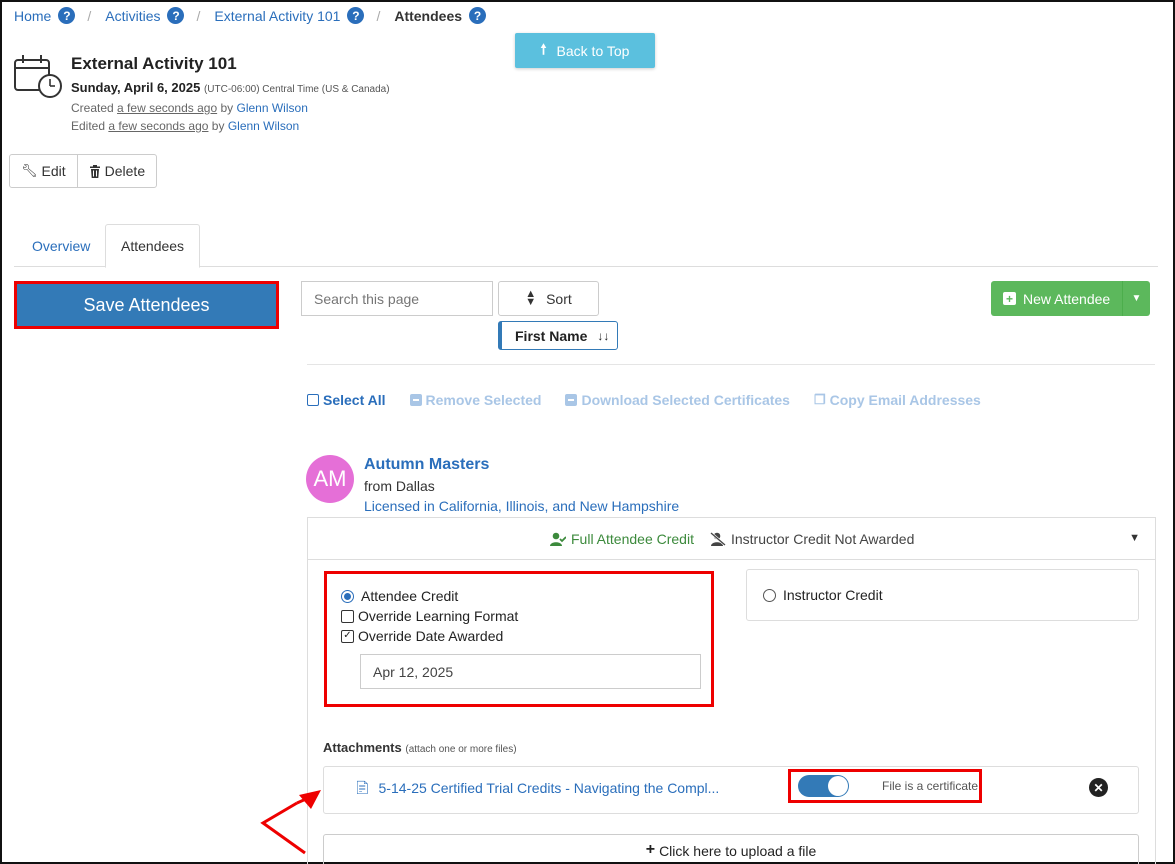 This screenshot has width=1175, height=864. Describe the element at coordinates (650, 849) in the screenshot. I see `plus-icon: +` at that location.